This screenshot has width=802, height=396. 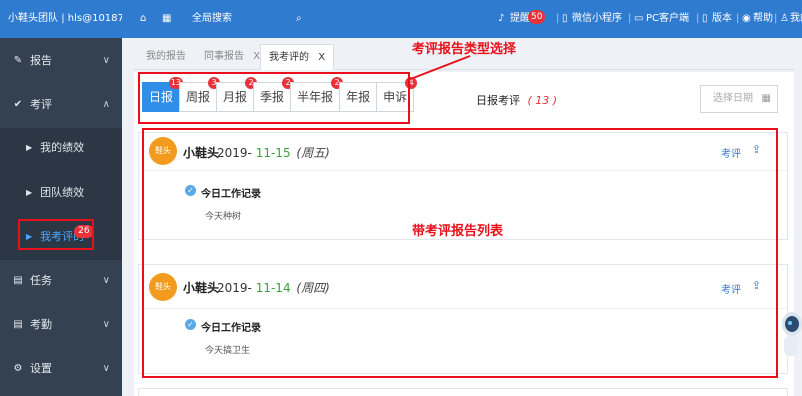 I want to click on list-icon: ▤, so click(x=18, y=280).